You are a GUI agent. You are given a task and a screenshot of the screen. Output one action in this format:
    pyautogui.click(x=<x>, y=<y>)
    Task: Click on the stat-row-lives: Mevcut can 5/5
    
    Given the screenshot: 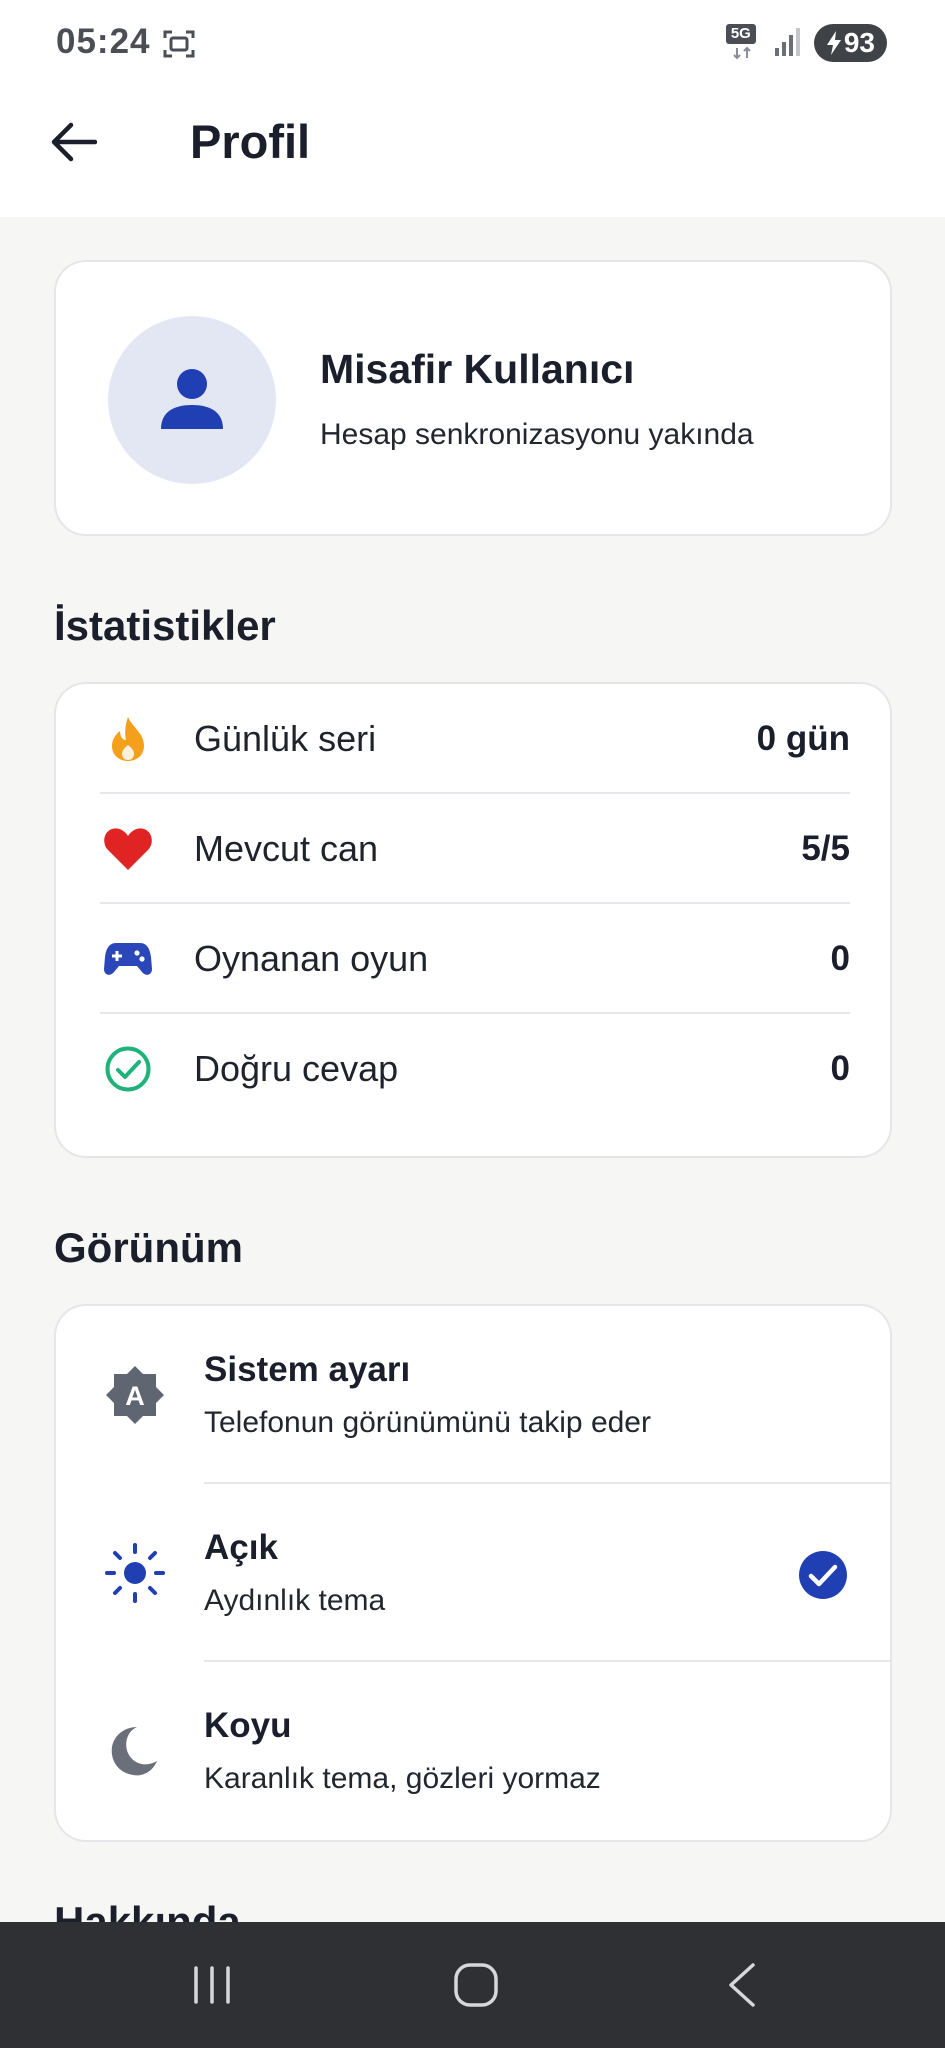 What is the action you would take?
    pyautogui.click(x=475, y=849)
    